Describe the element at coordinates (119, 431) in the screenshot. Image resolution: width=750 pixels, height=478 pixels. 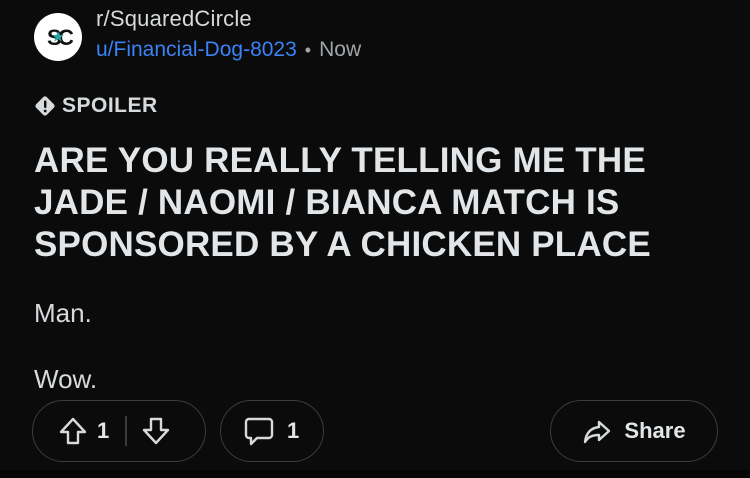
I see `vote-control: 1` at that location.